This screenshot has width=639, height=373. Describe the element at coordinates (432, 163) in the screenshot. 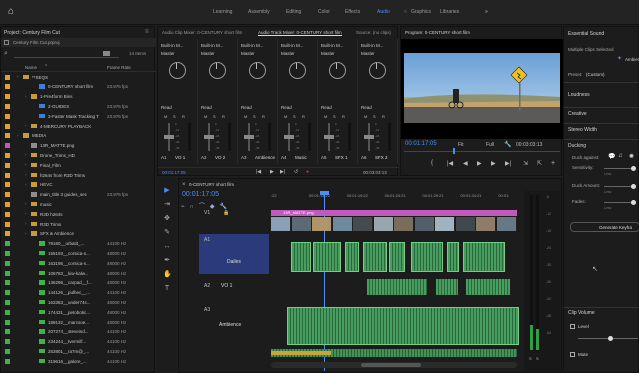

I see `mark-in-icon: {` at that location.